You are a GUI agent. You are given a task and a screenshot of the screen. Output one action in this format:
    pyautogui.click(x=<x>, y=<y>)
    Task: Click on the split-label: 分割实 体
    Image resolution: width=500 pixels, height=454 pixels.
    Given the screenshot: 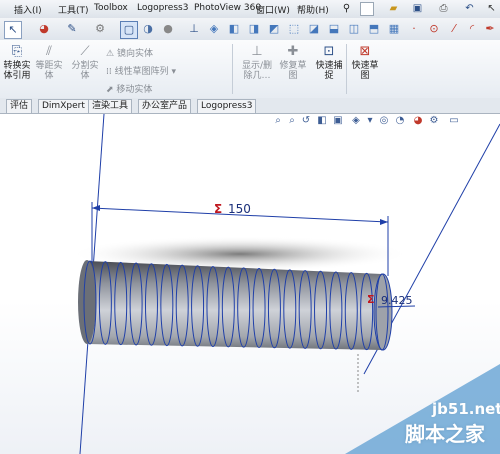 What is the action you would take?
    pyautogui.click(x=85, y=71)
    